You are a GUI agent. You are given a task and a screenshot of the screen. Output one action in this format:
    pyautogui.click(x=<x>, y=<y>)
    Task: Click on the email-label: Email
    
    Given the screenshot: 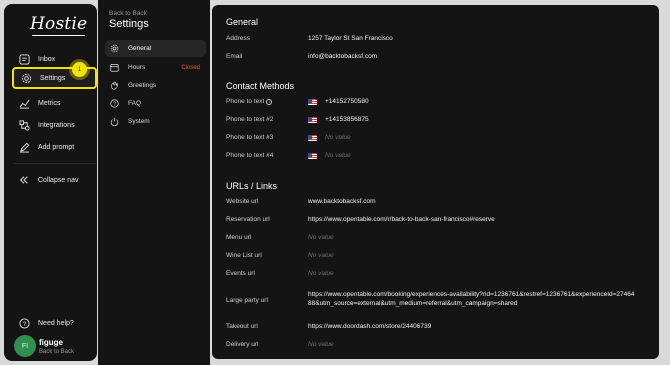 What is the action you would take?
    pyautogui.click(x=234, y=56)
    